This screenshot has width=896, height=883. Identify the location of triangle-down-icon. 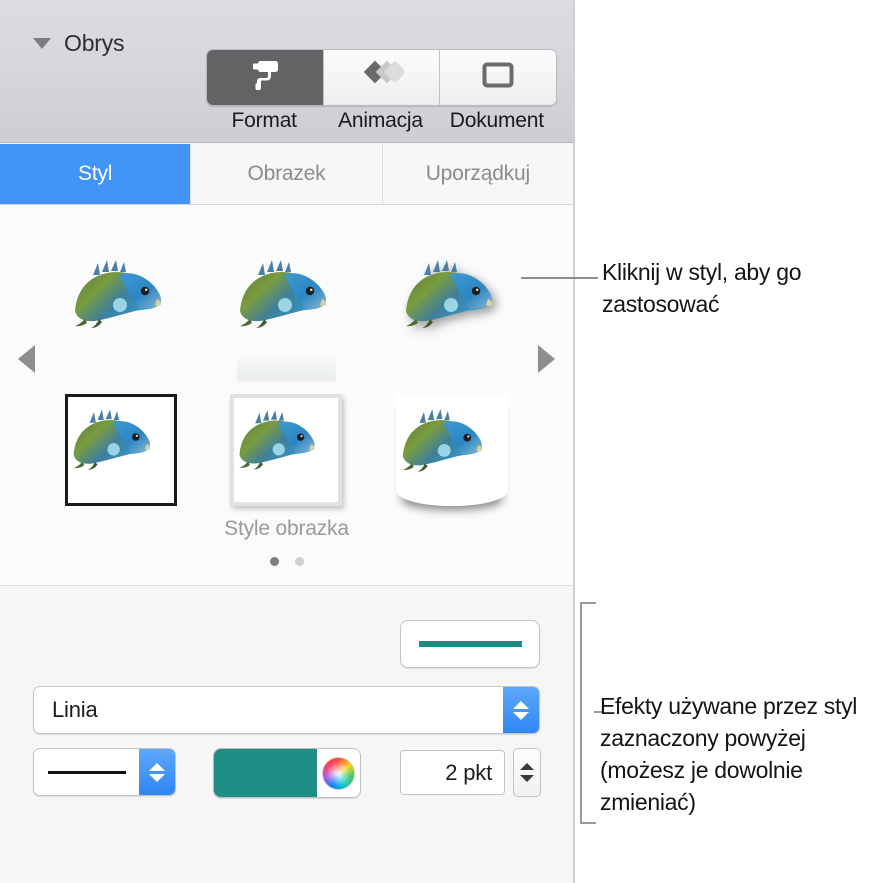
(42, 43).